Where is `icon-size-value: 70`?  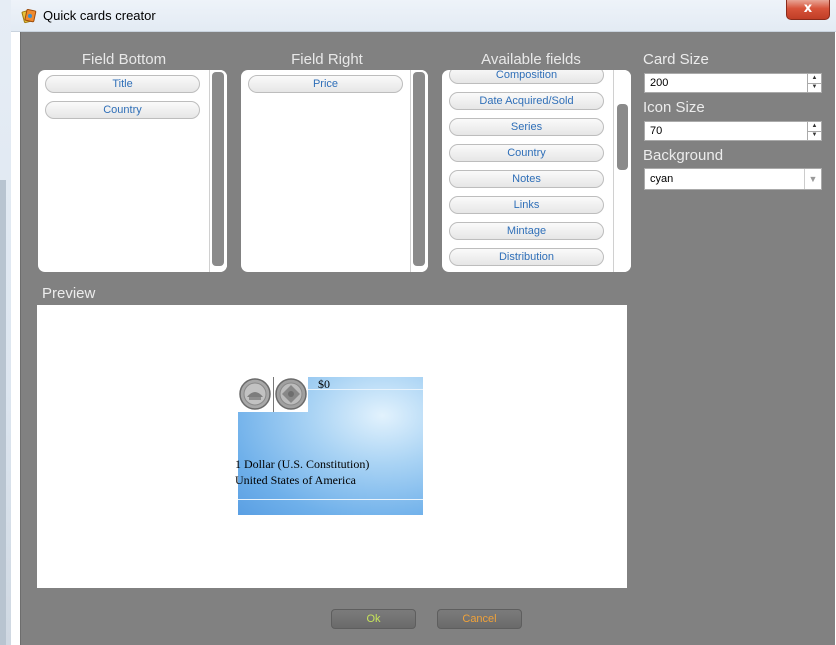
icon-size-value: 70 is located at coordinates (656, 131).